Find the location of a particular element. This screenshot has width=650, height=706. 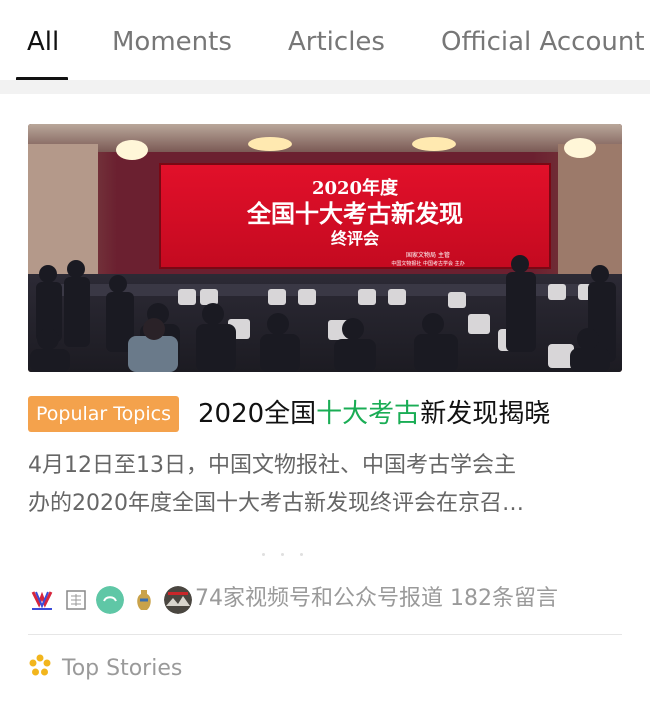

video-channel-icon is located at coordinates (42, 600).